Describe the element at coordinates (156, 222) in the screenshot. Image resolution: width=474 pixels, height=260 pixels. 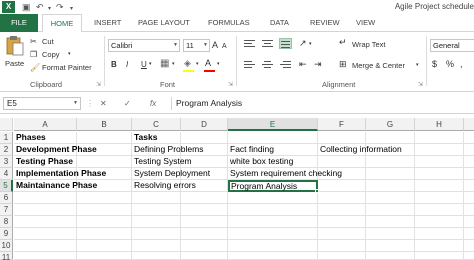
I see `cell-c8` at that location.